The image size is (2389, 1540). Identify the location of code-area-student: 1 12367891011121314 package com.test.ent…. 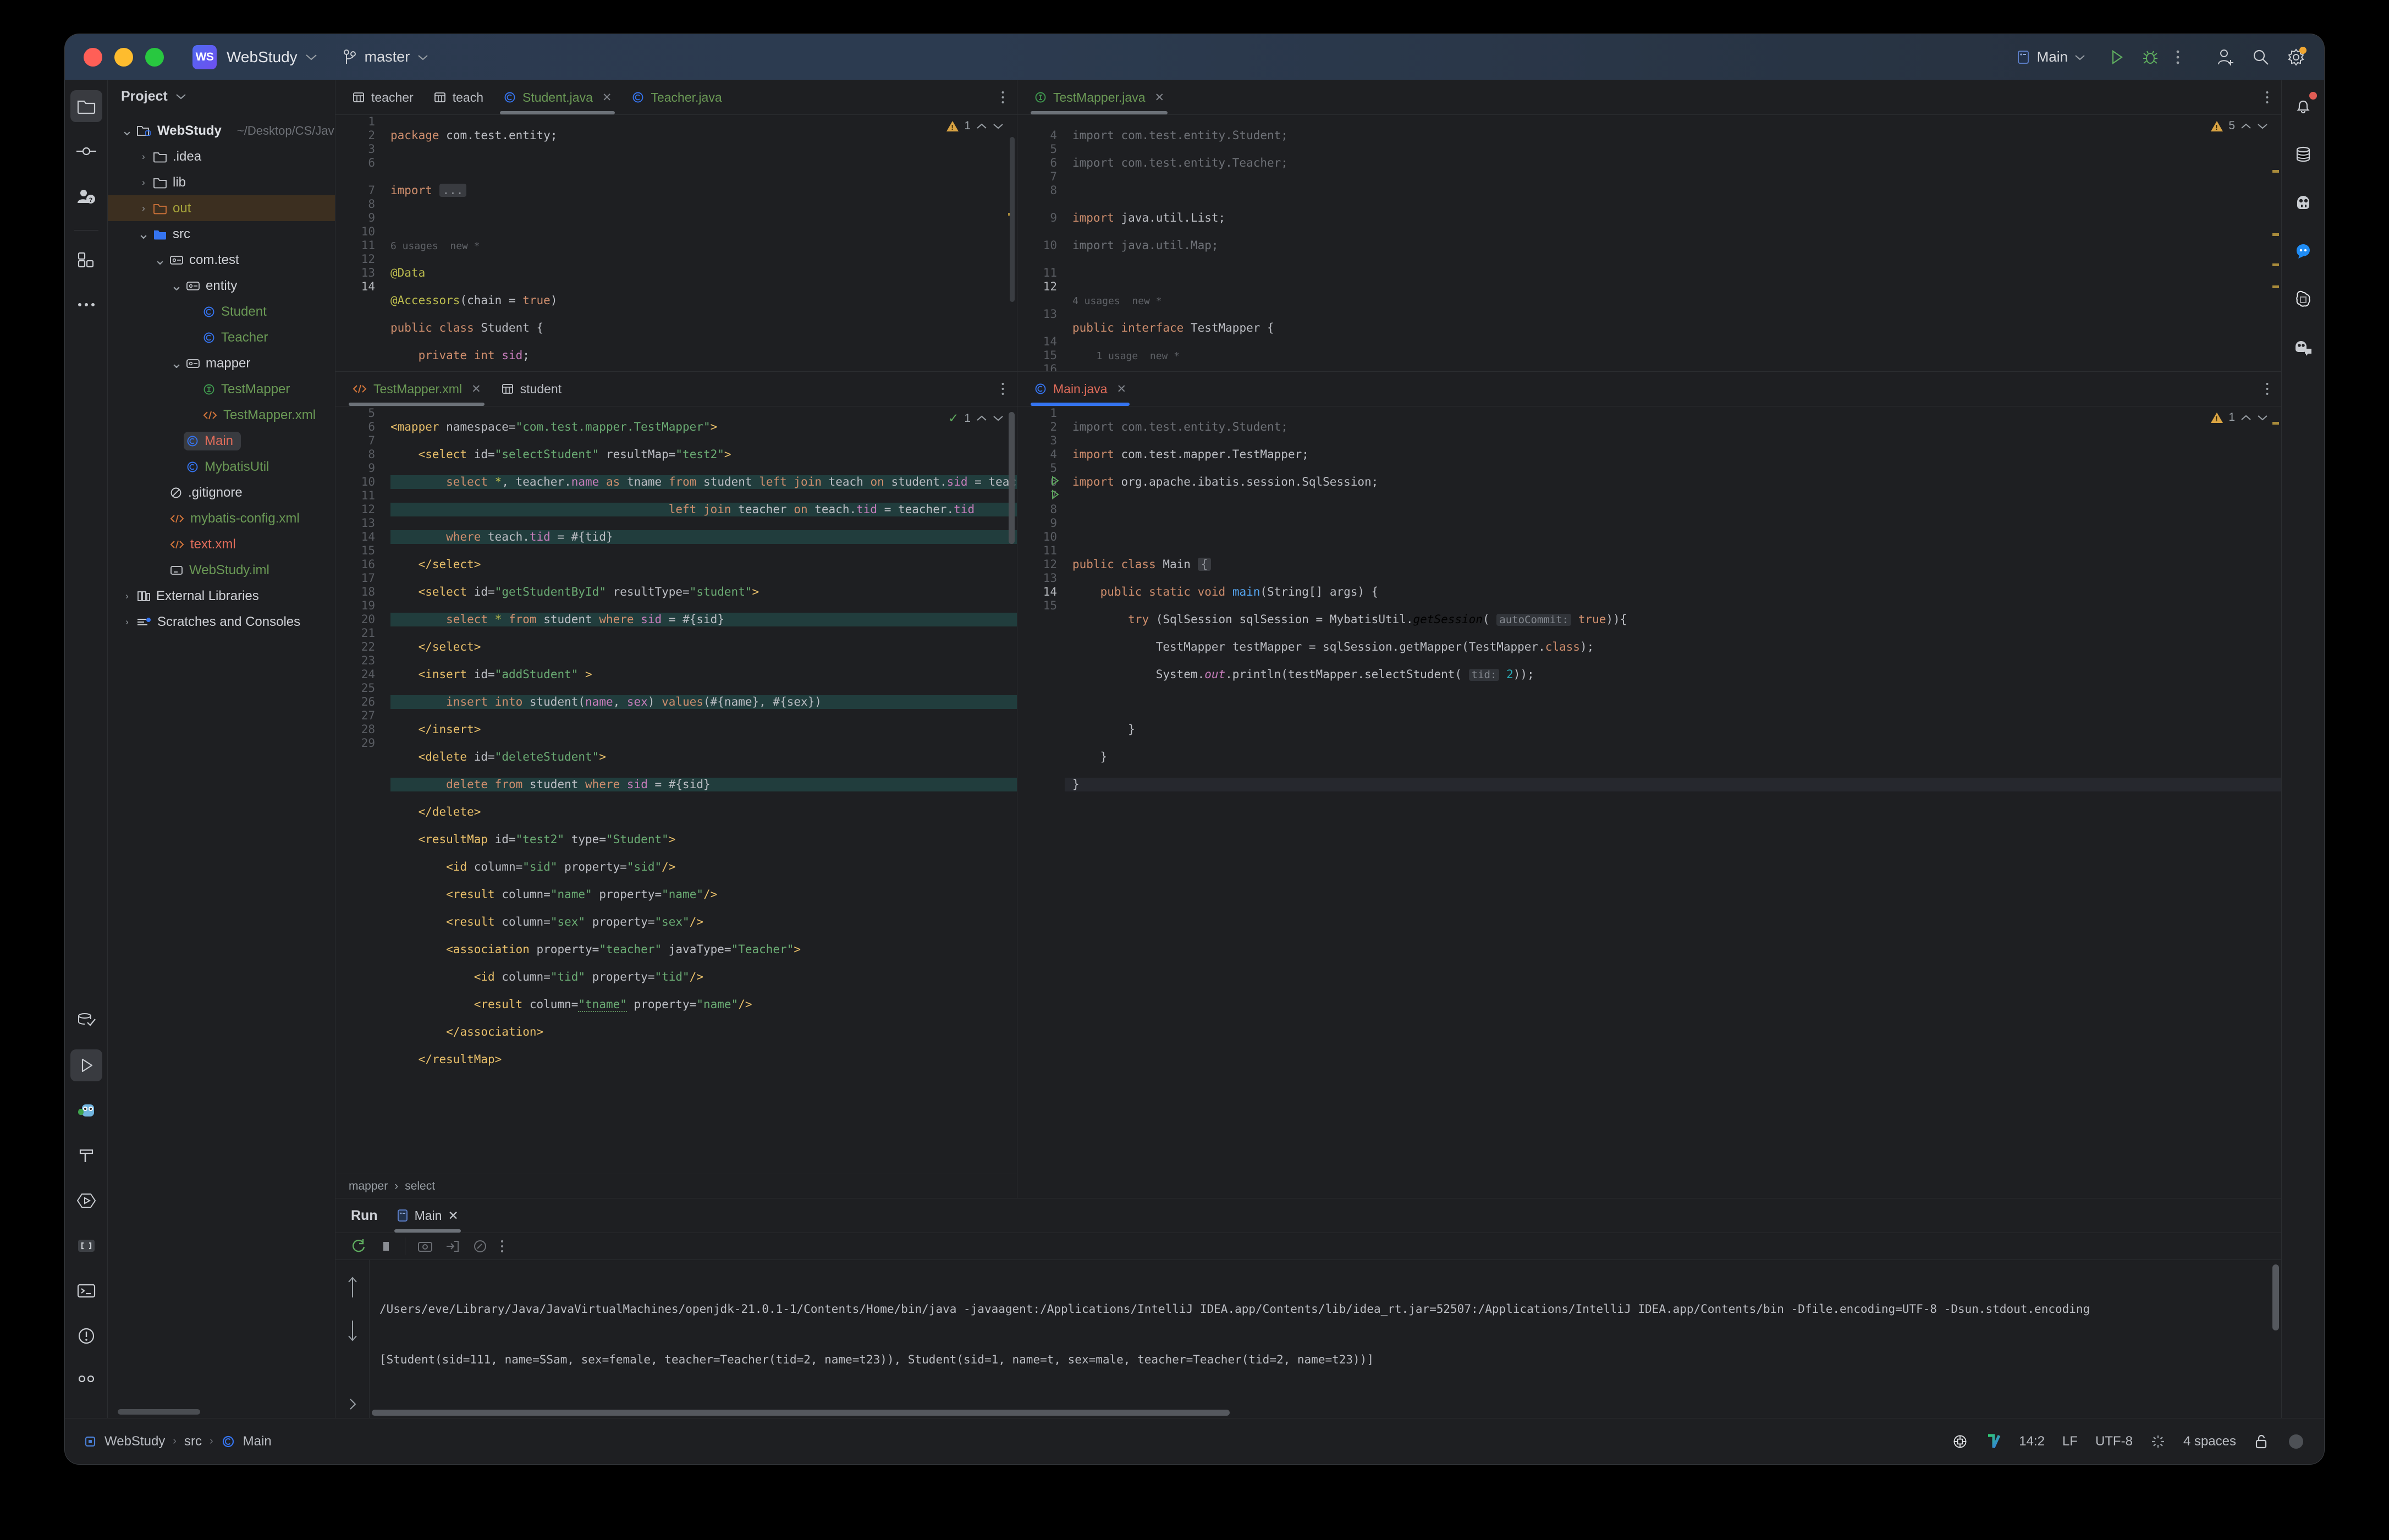
(676, 242).